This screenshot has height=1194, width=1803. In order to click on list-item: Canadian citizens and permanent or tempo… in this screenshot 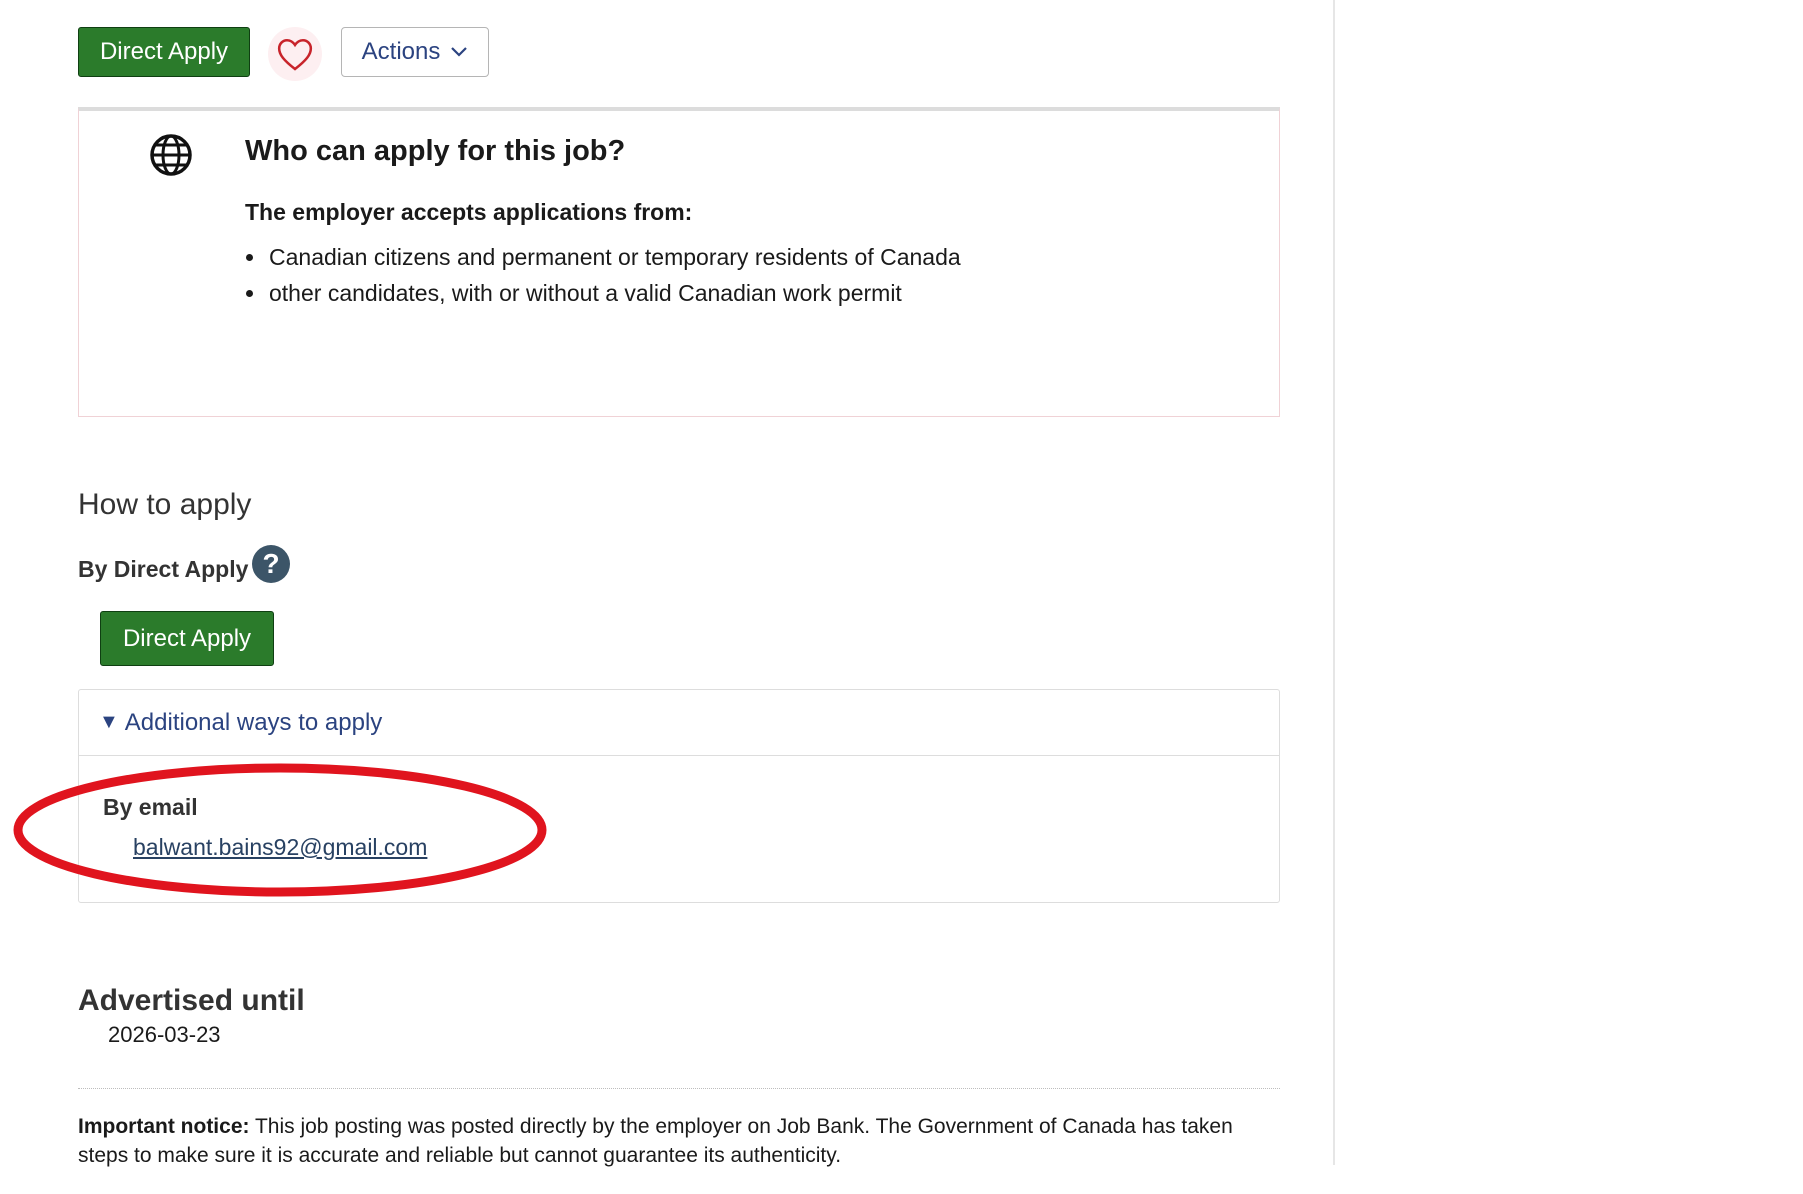, I will do `click(614, 257)`.